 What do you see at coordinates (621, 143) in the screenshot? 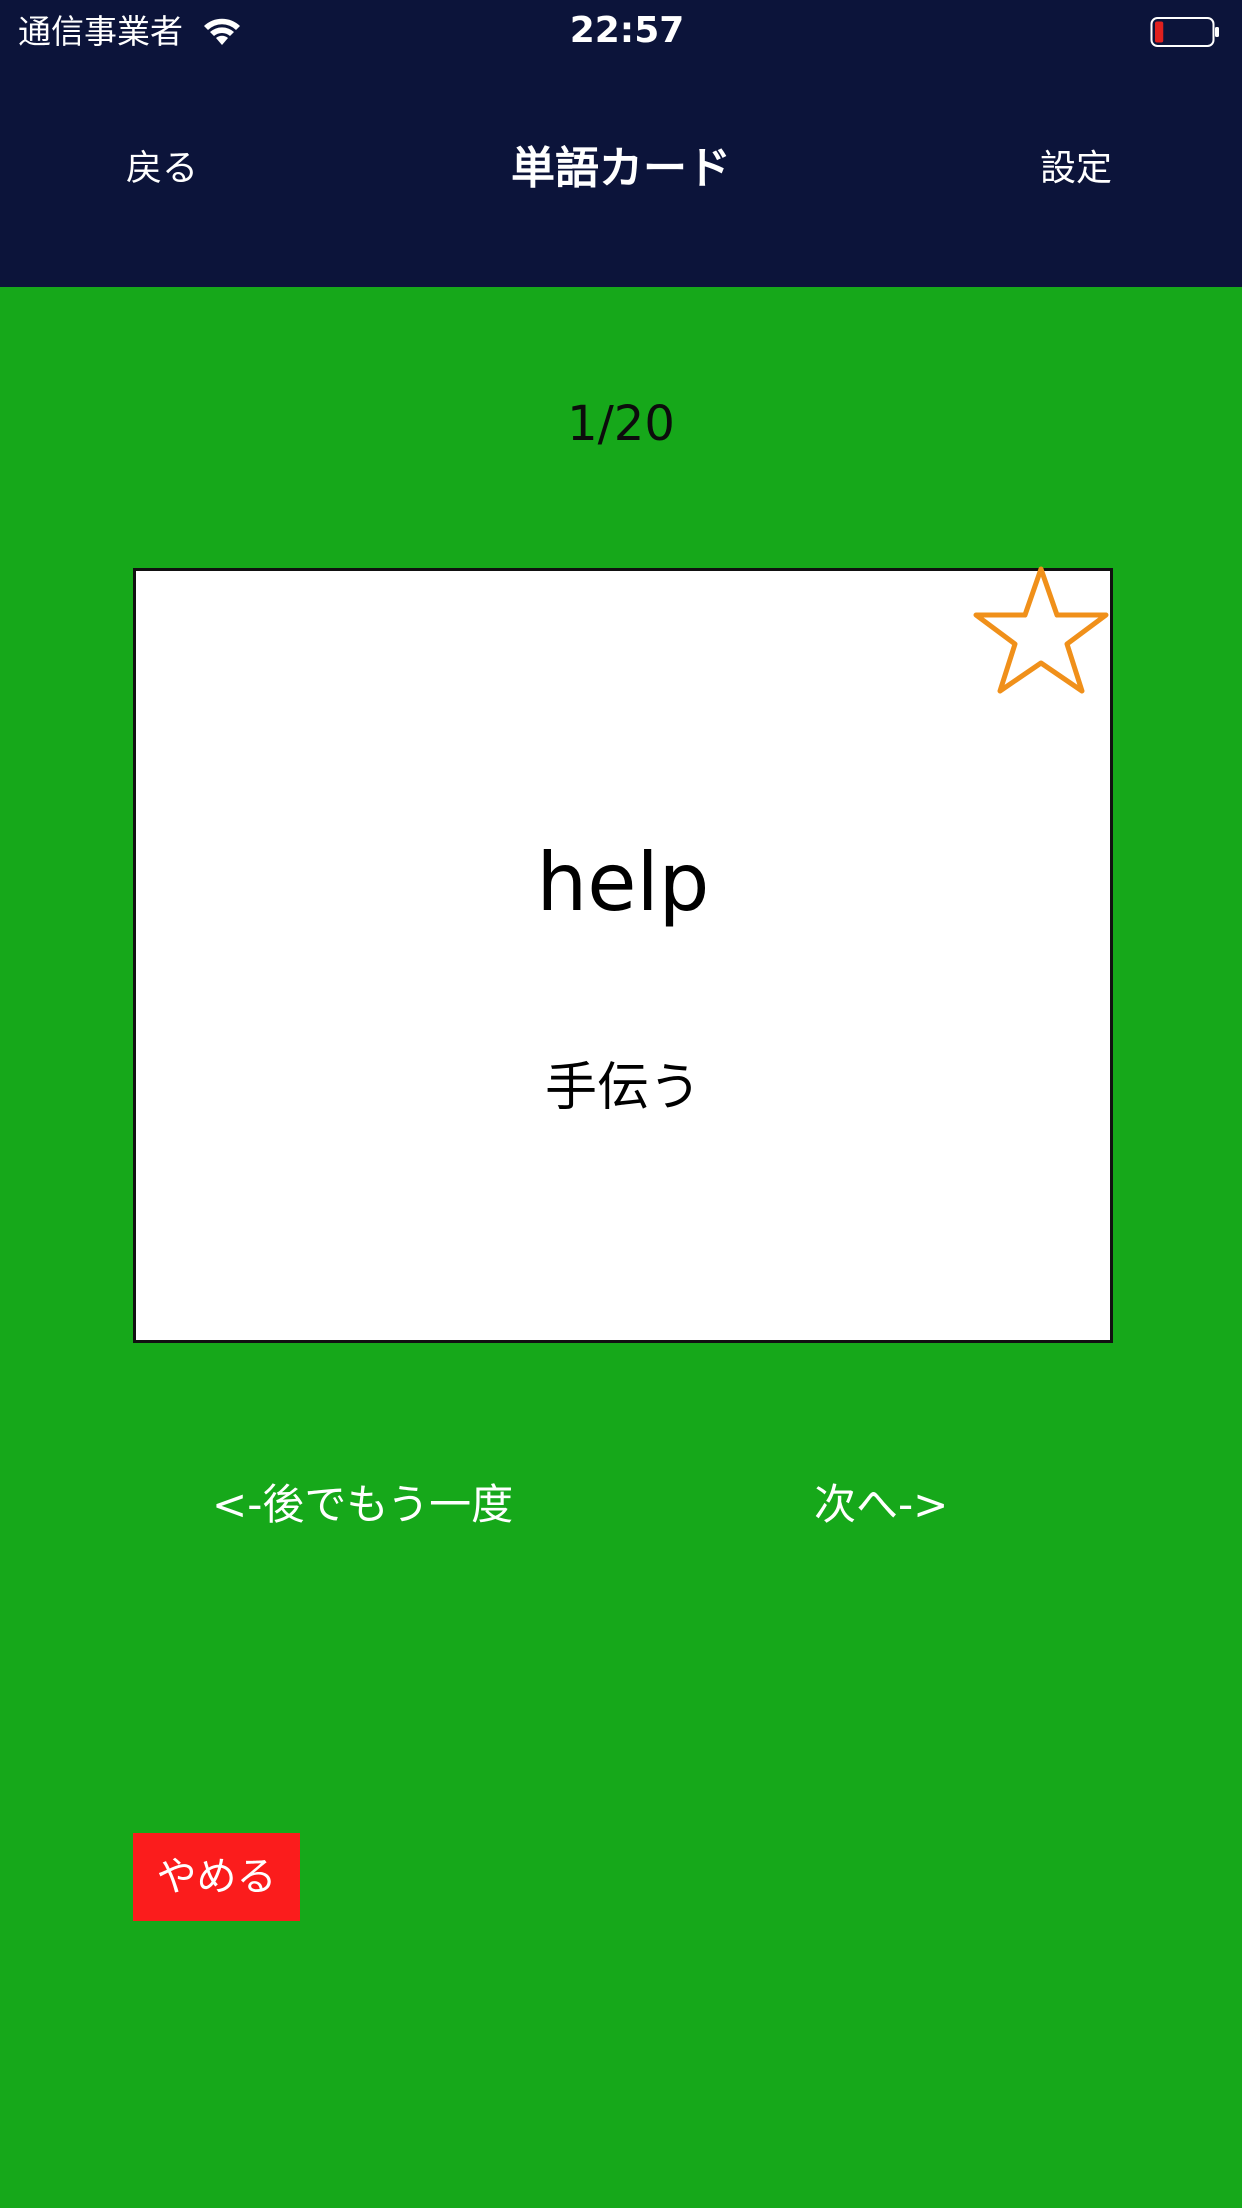
I see `navigation-bar: 通信事業者 22:57 戻る 単語カード 設定` at bounding box center [621, 143].